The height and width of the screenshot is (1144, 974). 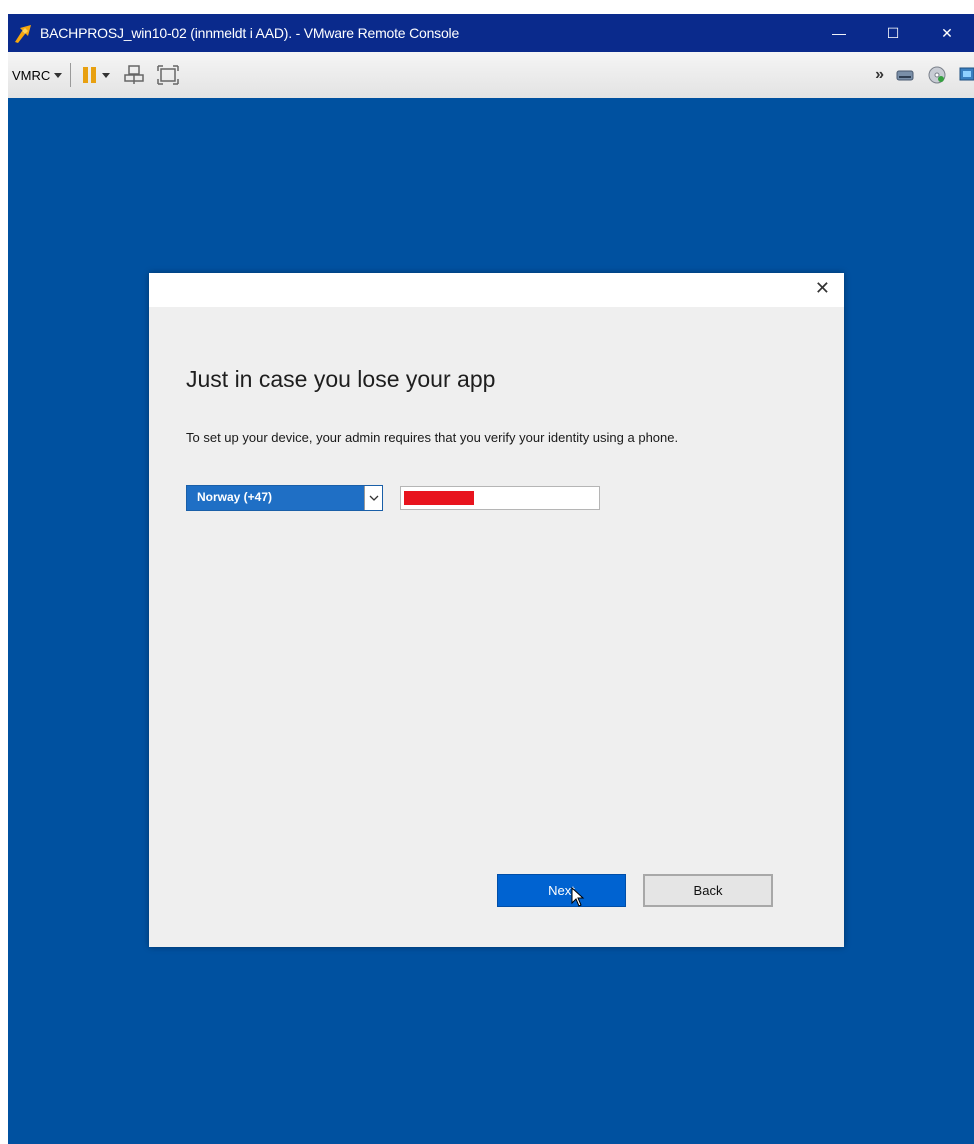 I want to click on country-code-select: Norway (+47), so click(x=284, y=498).